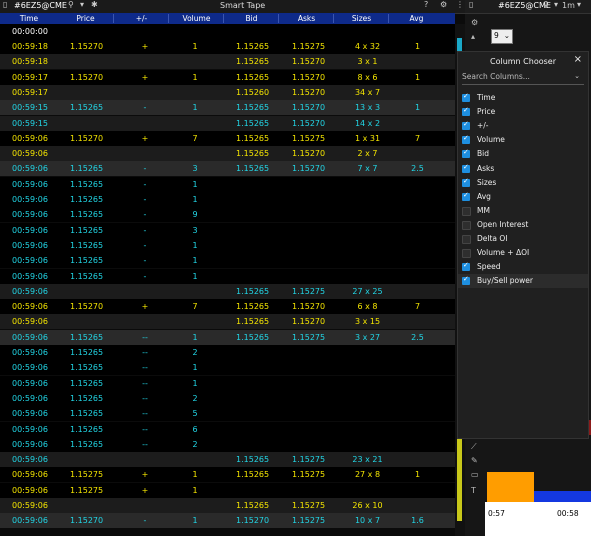  I want to click on tape-row: 00:59:06 1.15270 +7 1.15265 1.15270 6 x 8 7, so click(227, 307).